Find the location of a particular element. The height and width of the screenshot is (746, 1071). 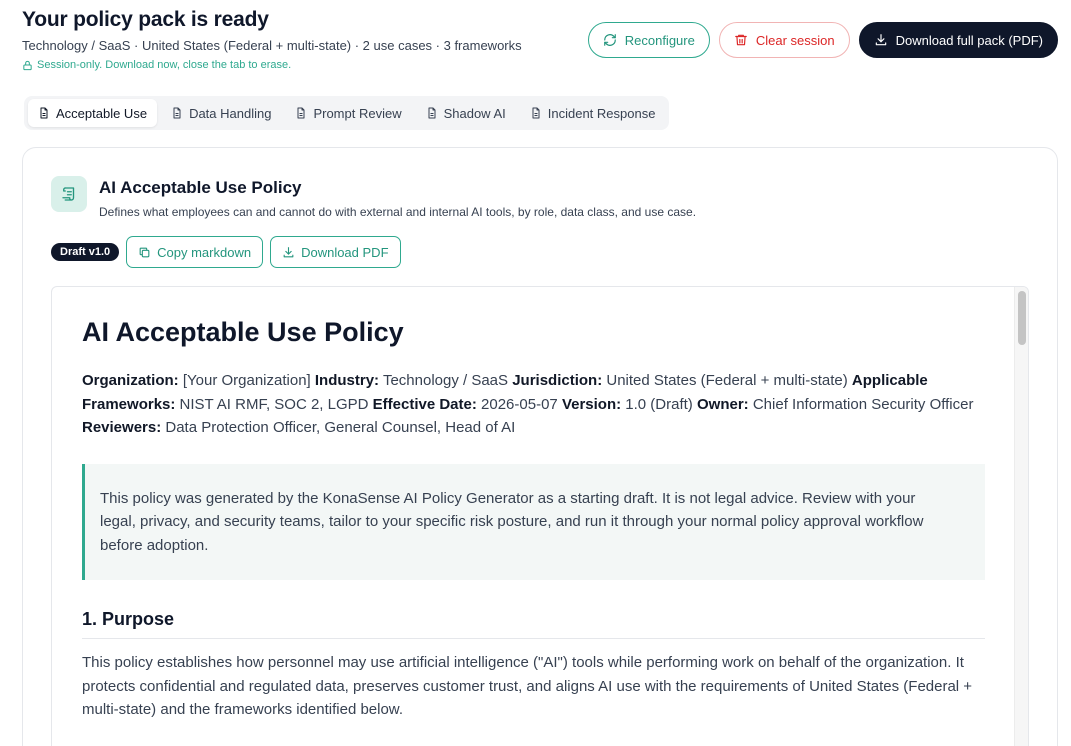

tab-label: Data Handling is located at coordinates (230, 113).